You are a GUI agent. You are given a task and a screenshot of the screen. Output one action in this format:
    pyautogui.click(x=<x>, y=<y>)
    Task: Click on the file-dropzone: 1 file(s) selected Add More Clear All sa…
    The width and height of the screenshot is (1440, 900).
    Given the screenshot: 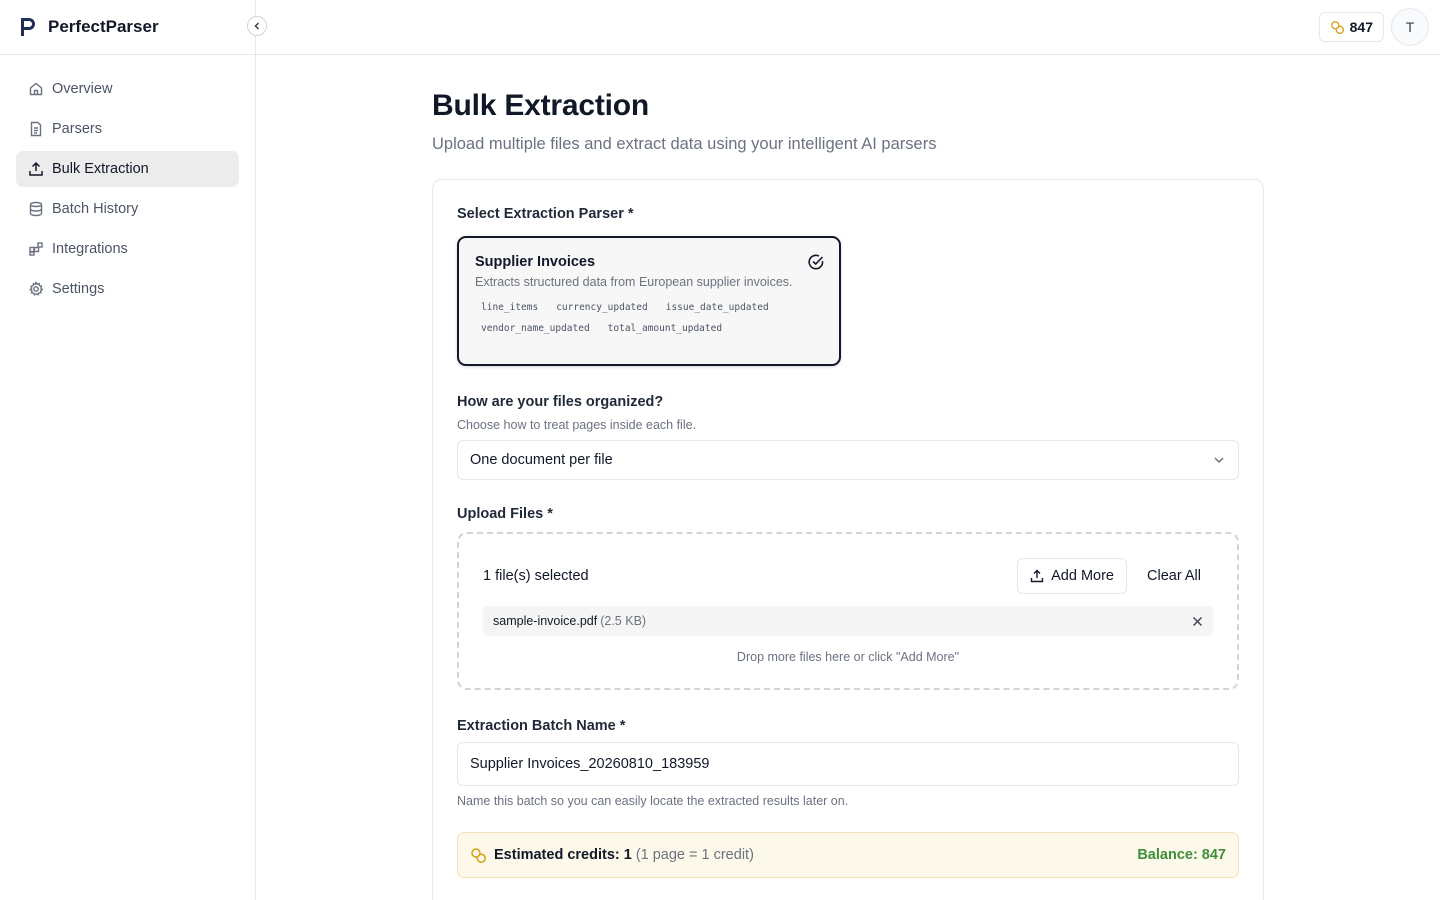 What is the action you would take?
    pyautogui.click(x=848, y=611)
    